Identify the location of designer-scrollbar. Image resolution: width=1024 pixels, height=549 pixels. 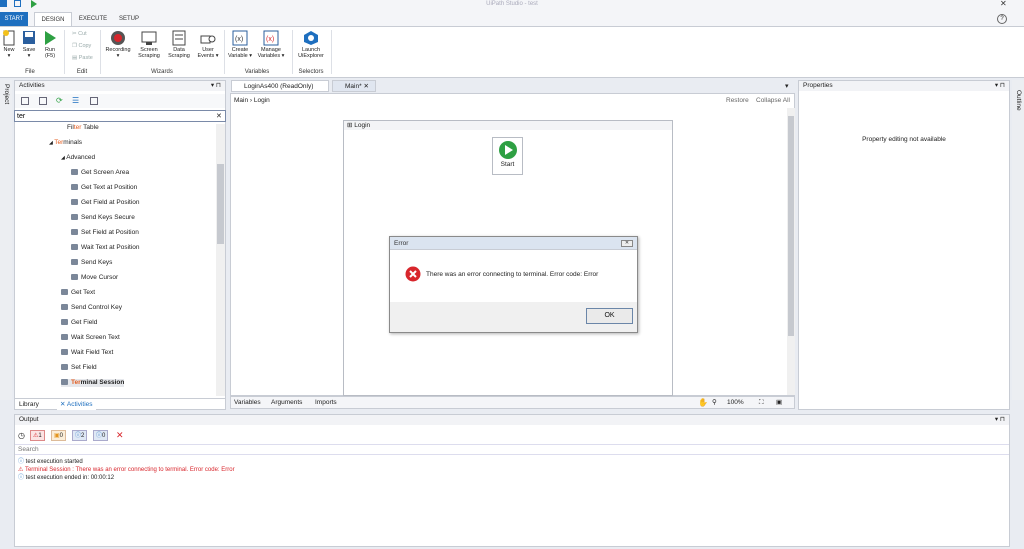
(791, 251).